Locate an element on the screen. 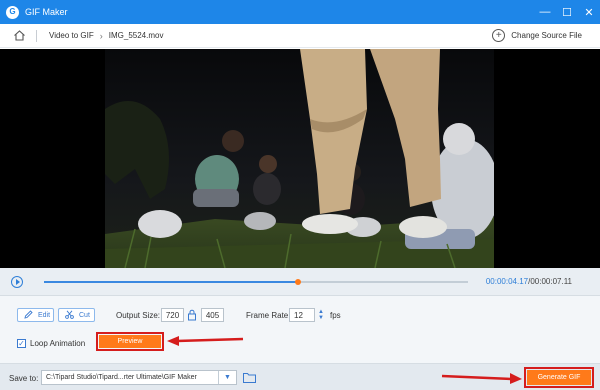 The width and height of the screenshot is (600, 390). play-icon is located at coordinates (17, 282).